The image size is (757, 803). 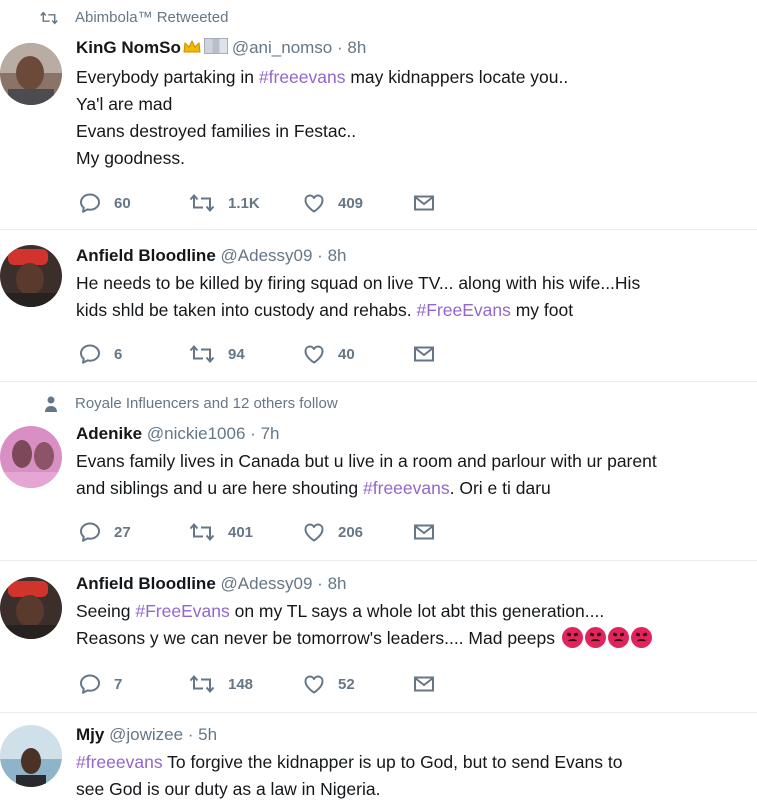 What do you see at coordinates (51, 404) in the screenshot?
I see `person-icon` at bounding box center [51, 404].